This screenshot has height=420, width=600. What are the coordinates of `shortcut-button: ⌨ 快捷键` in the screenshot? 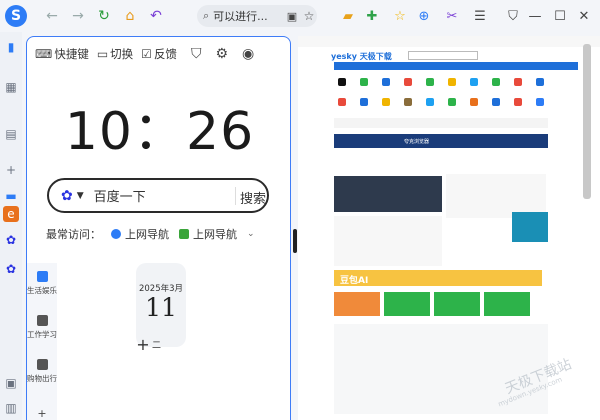 It's located at (62, 54).